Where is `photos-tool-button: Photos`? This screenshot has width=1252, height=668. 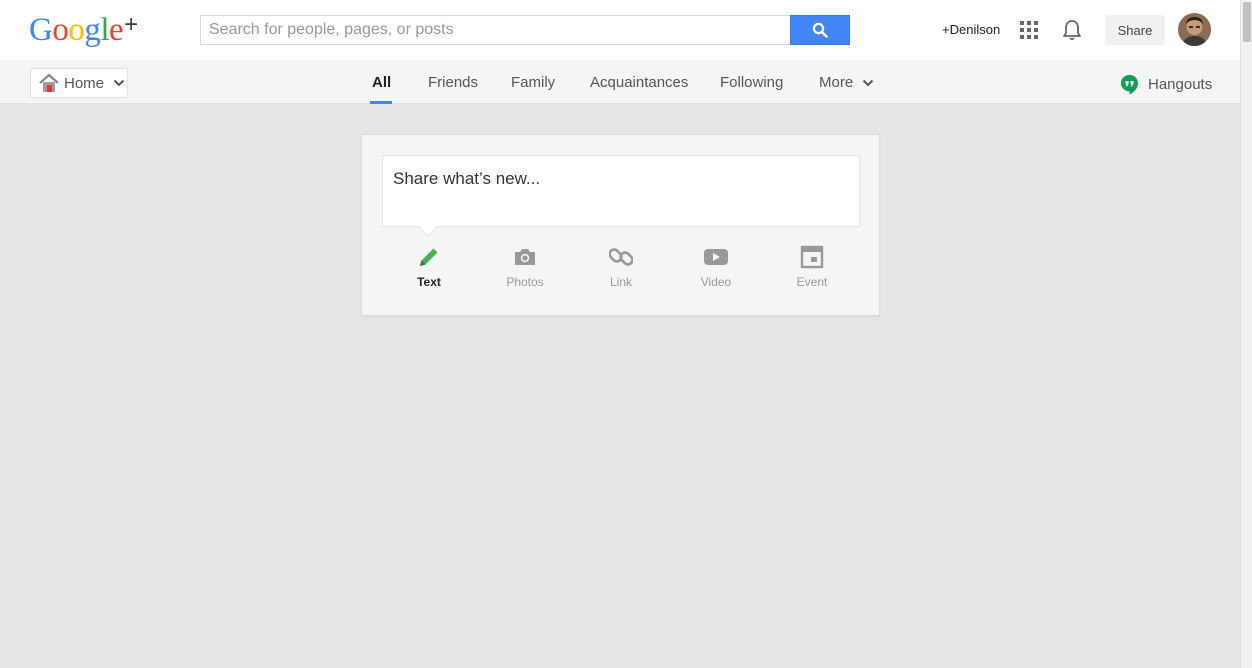
photos-tool-button: Photos is located at coordinates (525, 267).